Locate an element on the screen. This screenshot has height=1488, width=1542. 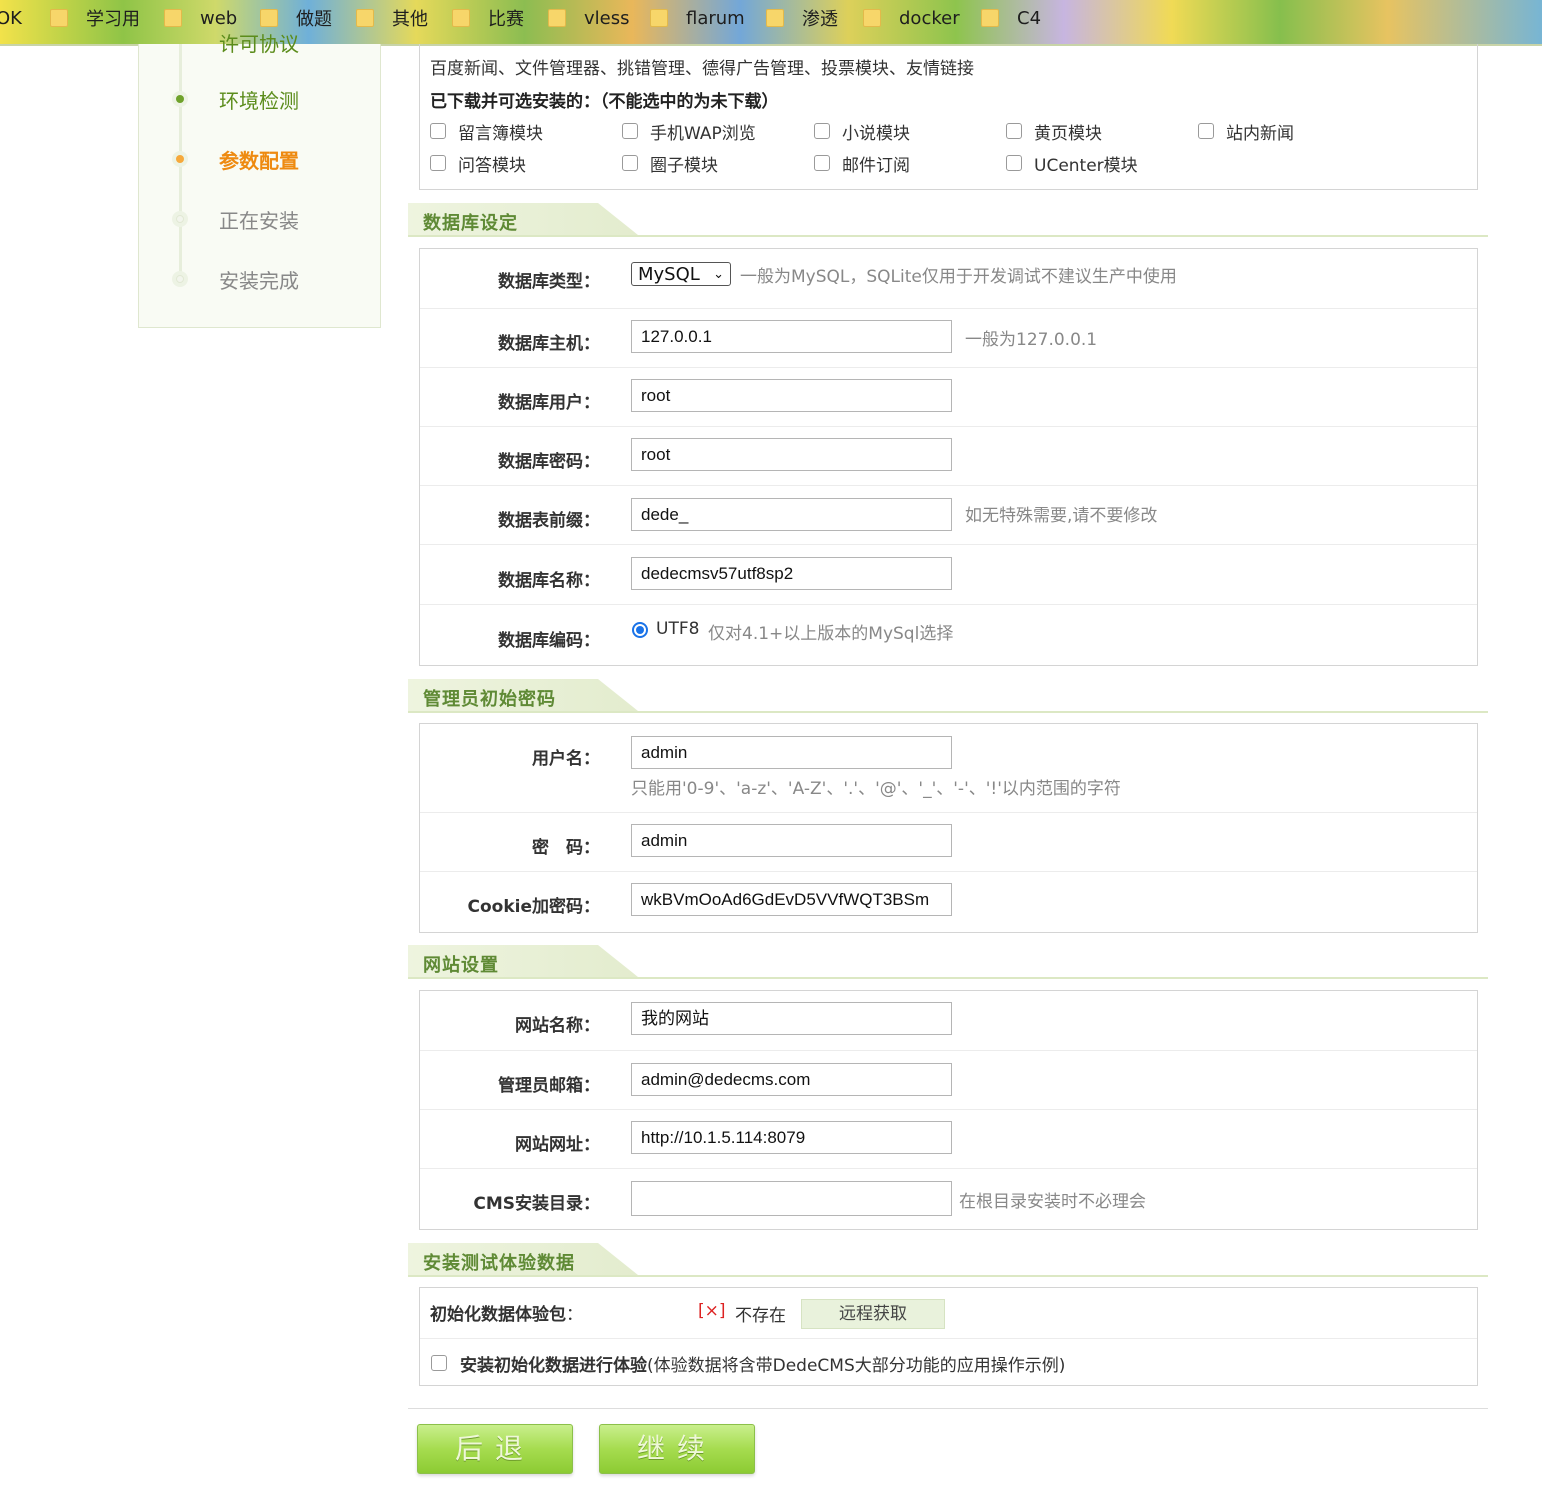
db-user-row: 数据库用户： root is located at coordinates (948, 397).